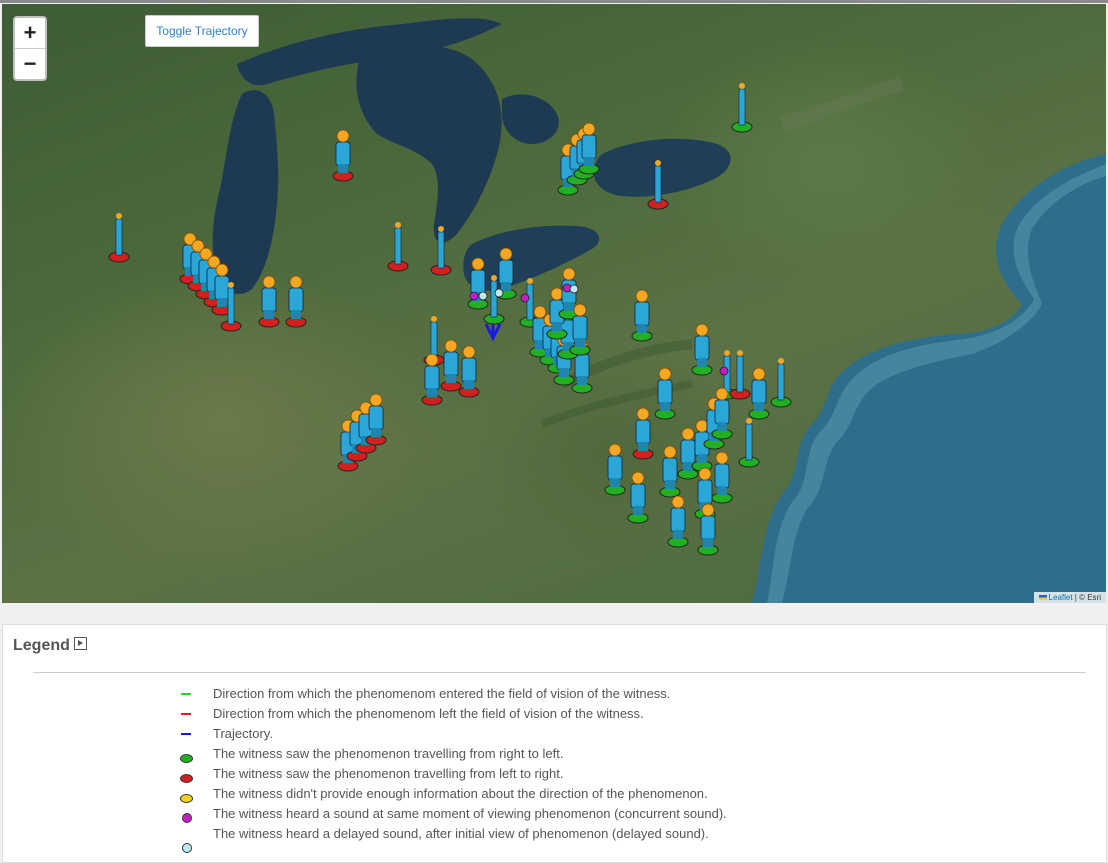 The width and height of the screenshot is (1108, 863). Describe the element at coordinates (186, 758) in the screenshot. I see `green-base-icon` at that location.